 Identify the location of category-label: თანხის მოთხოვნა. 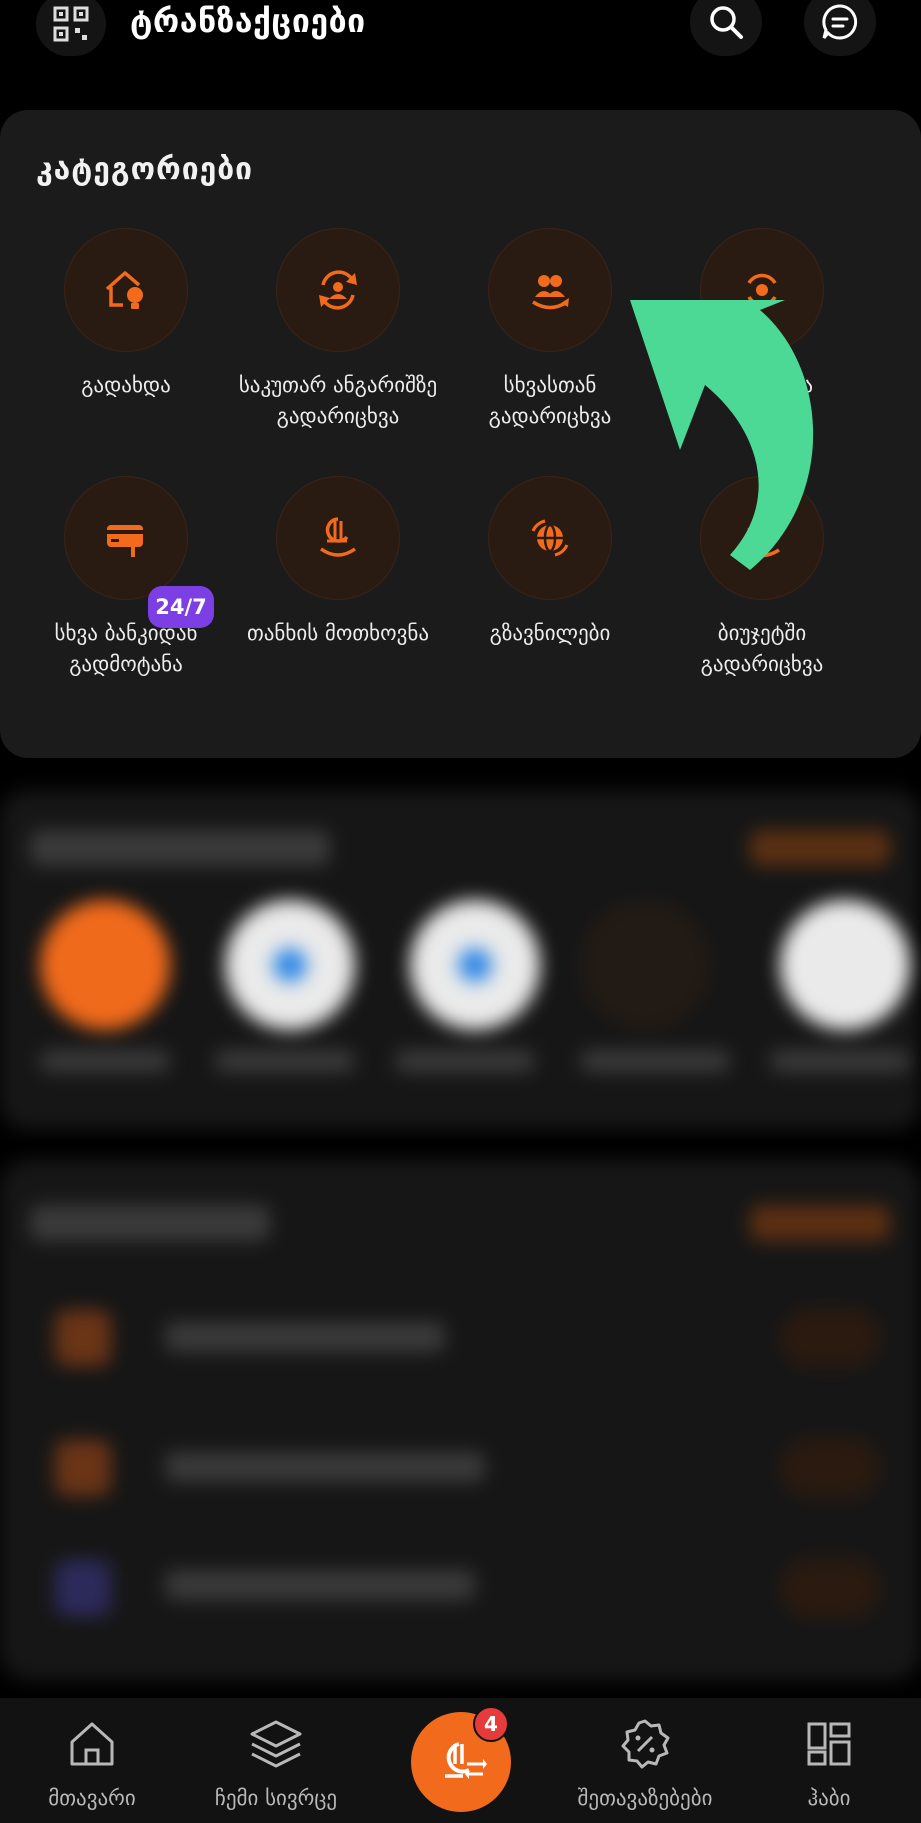
(338, 633).